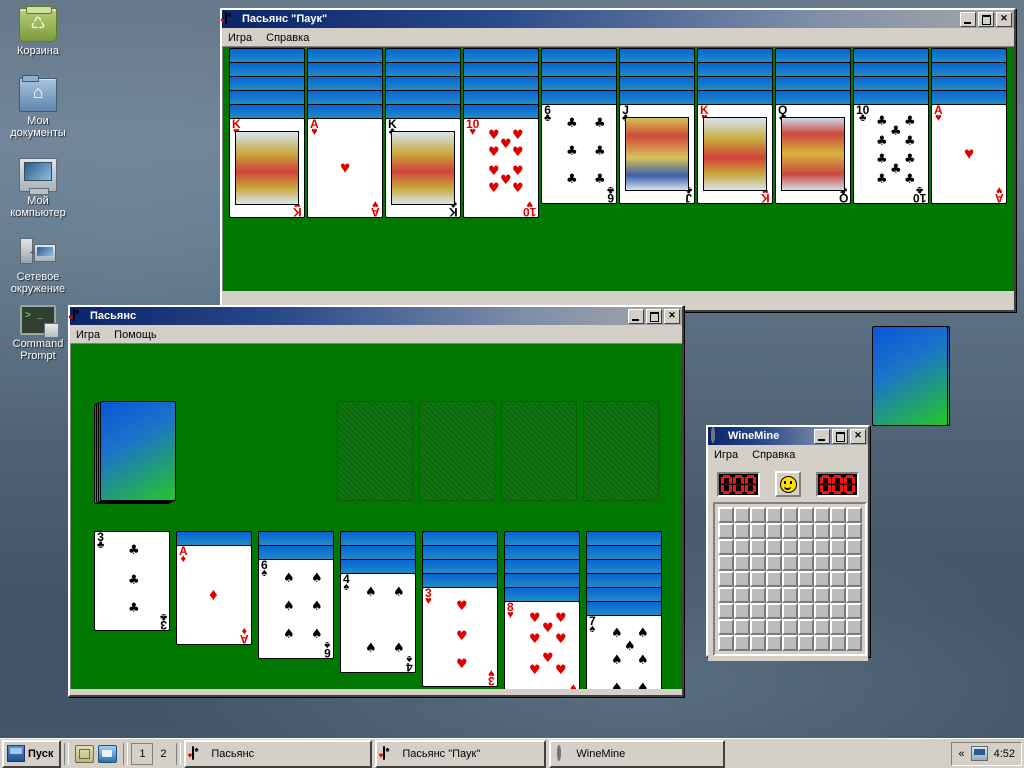 The height and width of the screenshot is (768, 1024). I want to click on winemine-maximize-button, so click(840, 436).